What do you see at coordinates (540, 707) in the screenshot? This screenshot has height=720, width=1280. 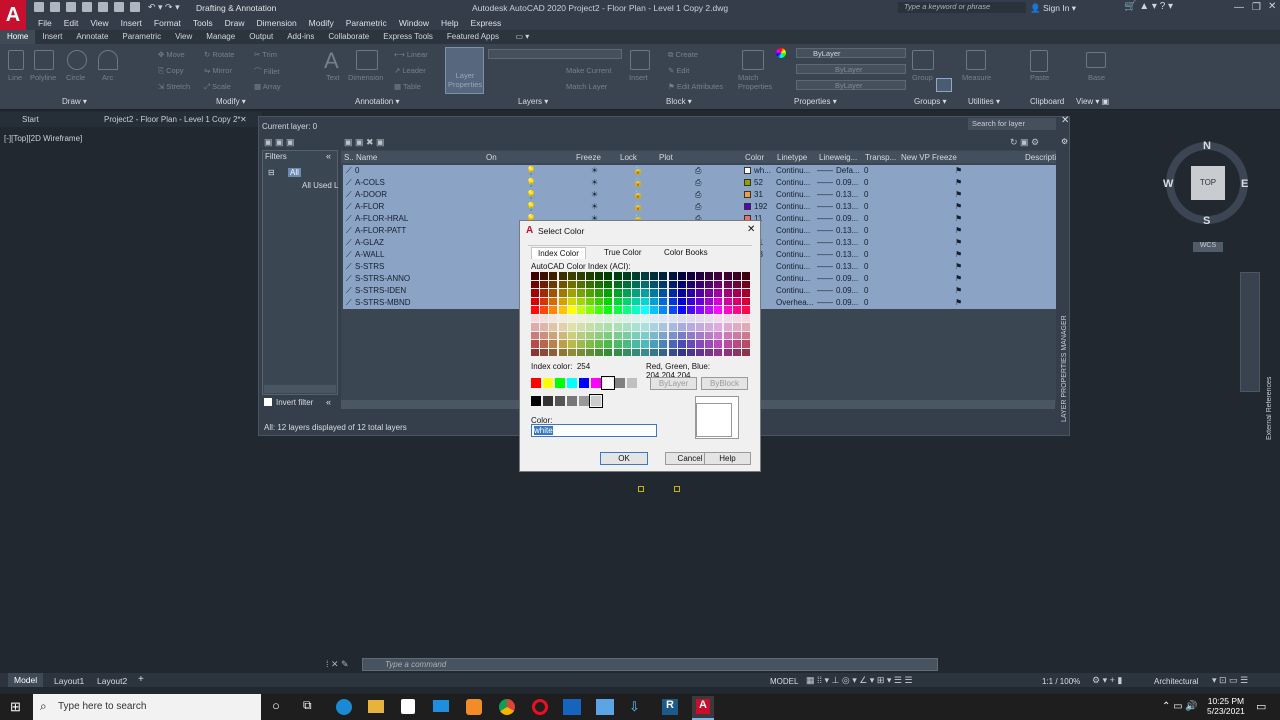 I see `opera-icon` at bounding box center [540, 707].